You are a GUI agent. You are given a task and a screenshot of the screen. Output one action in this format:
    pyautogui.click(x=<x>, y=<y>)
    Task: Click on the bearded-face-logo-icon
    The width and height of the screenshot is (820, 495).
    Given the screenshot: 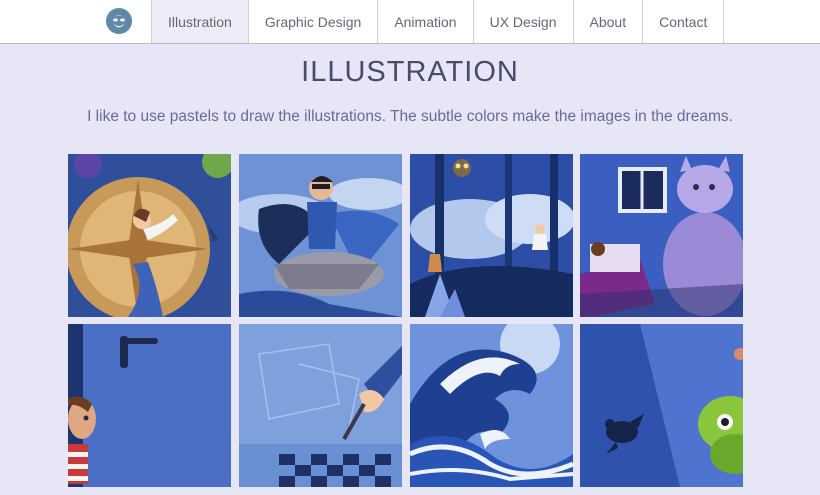 What is the action you would take?
    pyautogui.click(x=119, y=21)
    